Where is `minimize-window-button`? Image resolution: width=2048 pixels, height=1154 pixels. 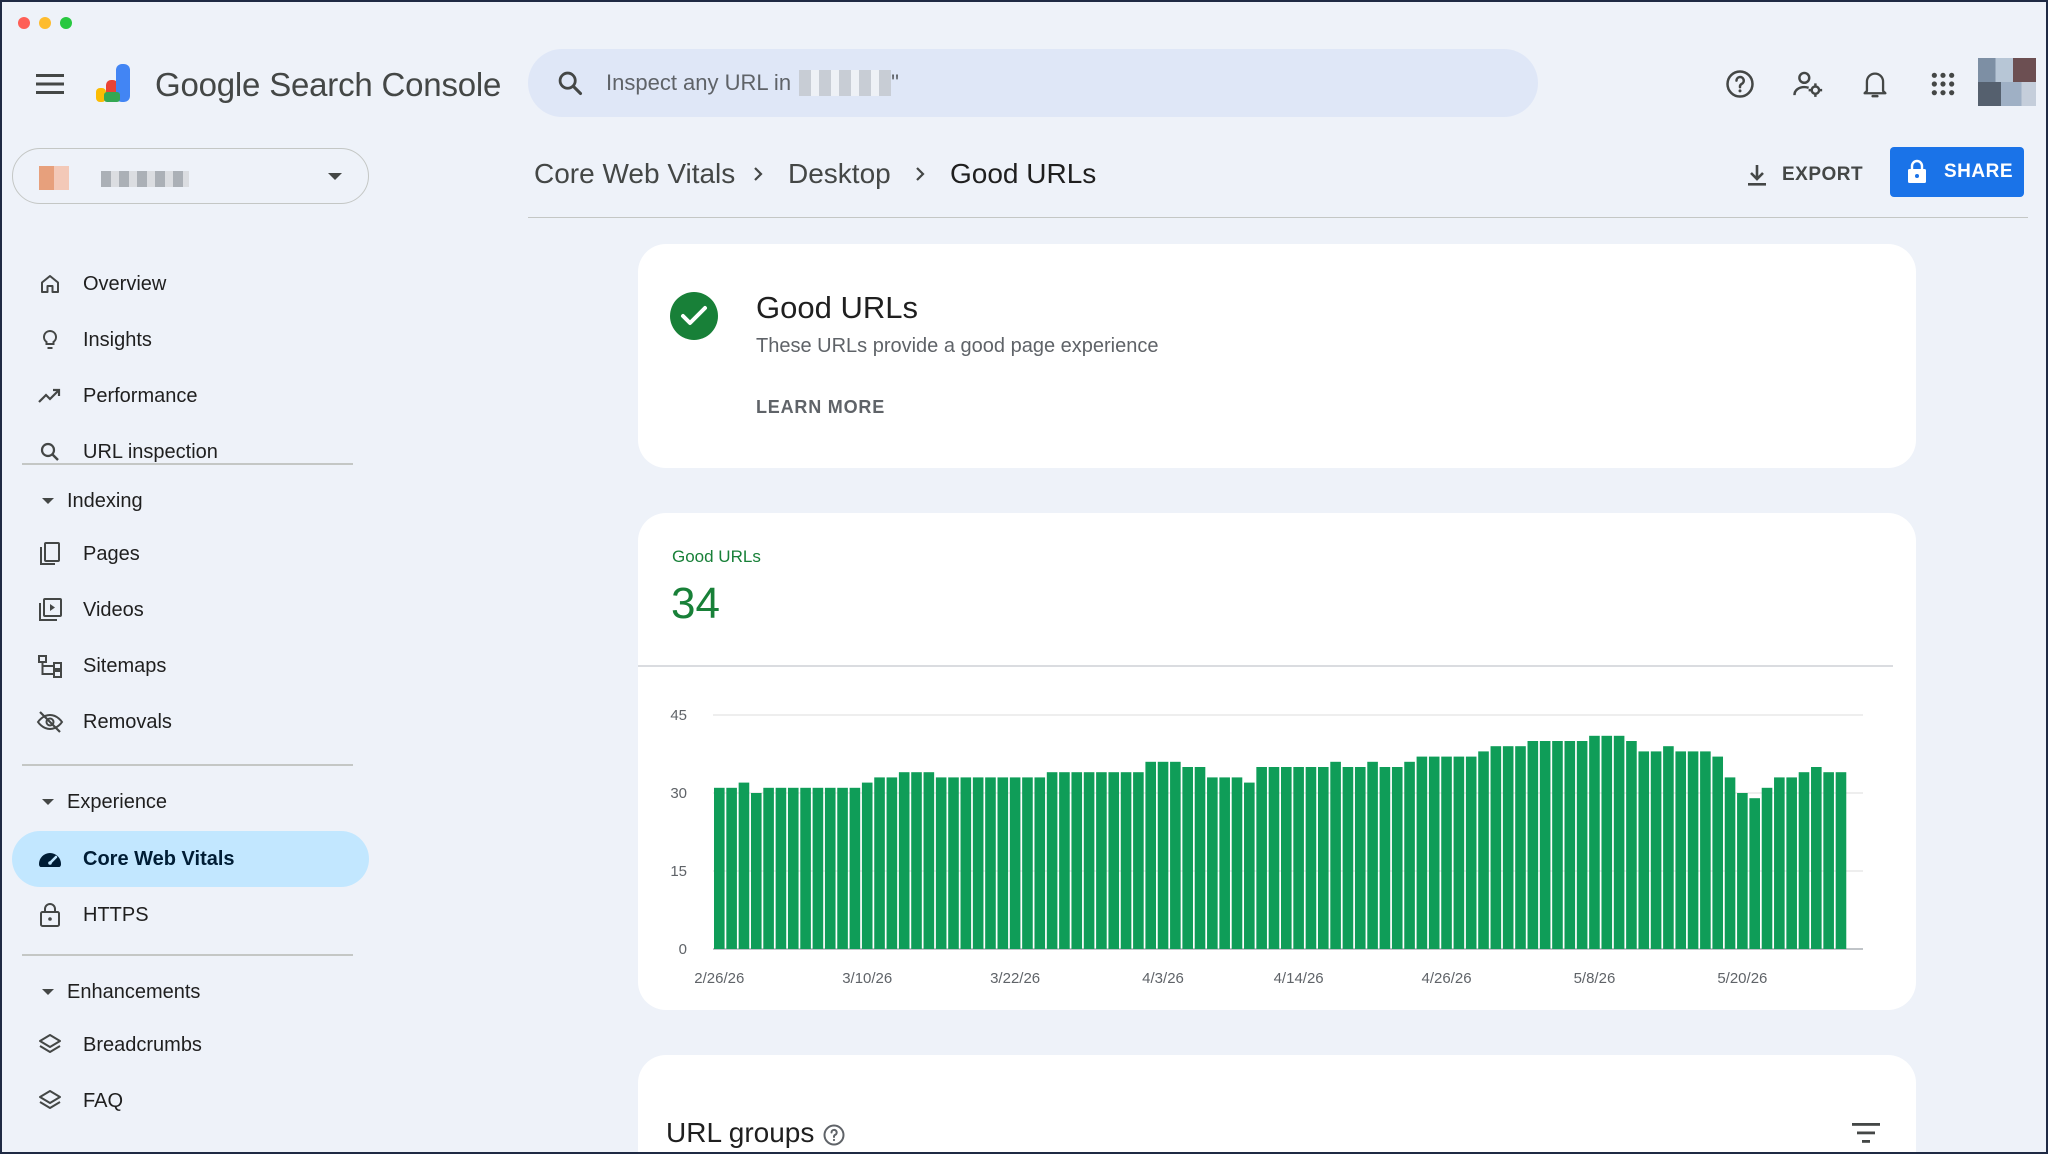 minimize-window-button is located at coordinates (45, 23).